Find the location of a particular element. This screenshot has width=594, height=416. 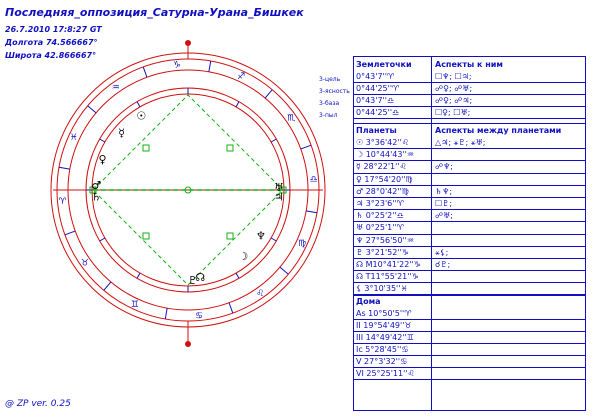

earthpoints-header: Землеточки is located at coordinates (384, 64).